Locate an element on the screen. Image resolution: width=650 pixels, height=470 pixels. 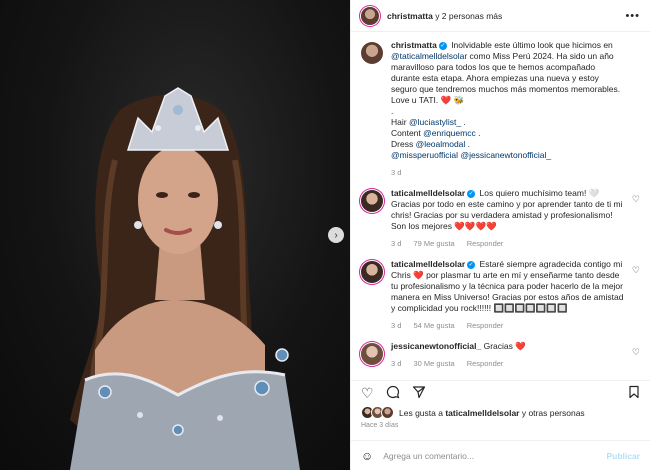
action-bar: ♡ is located at coordinates (500, 393).